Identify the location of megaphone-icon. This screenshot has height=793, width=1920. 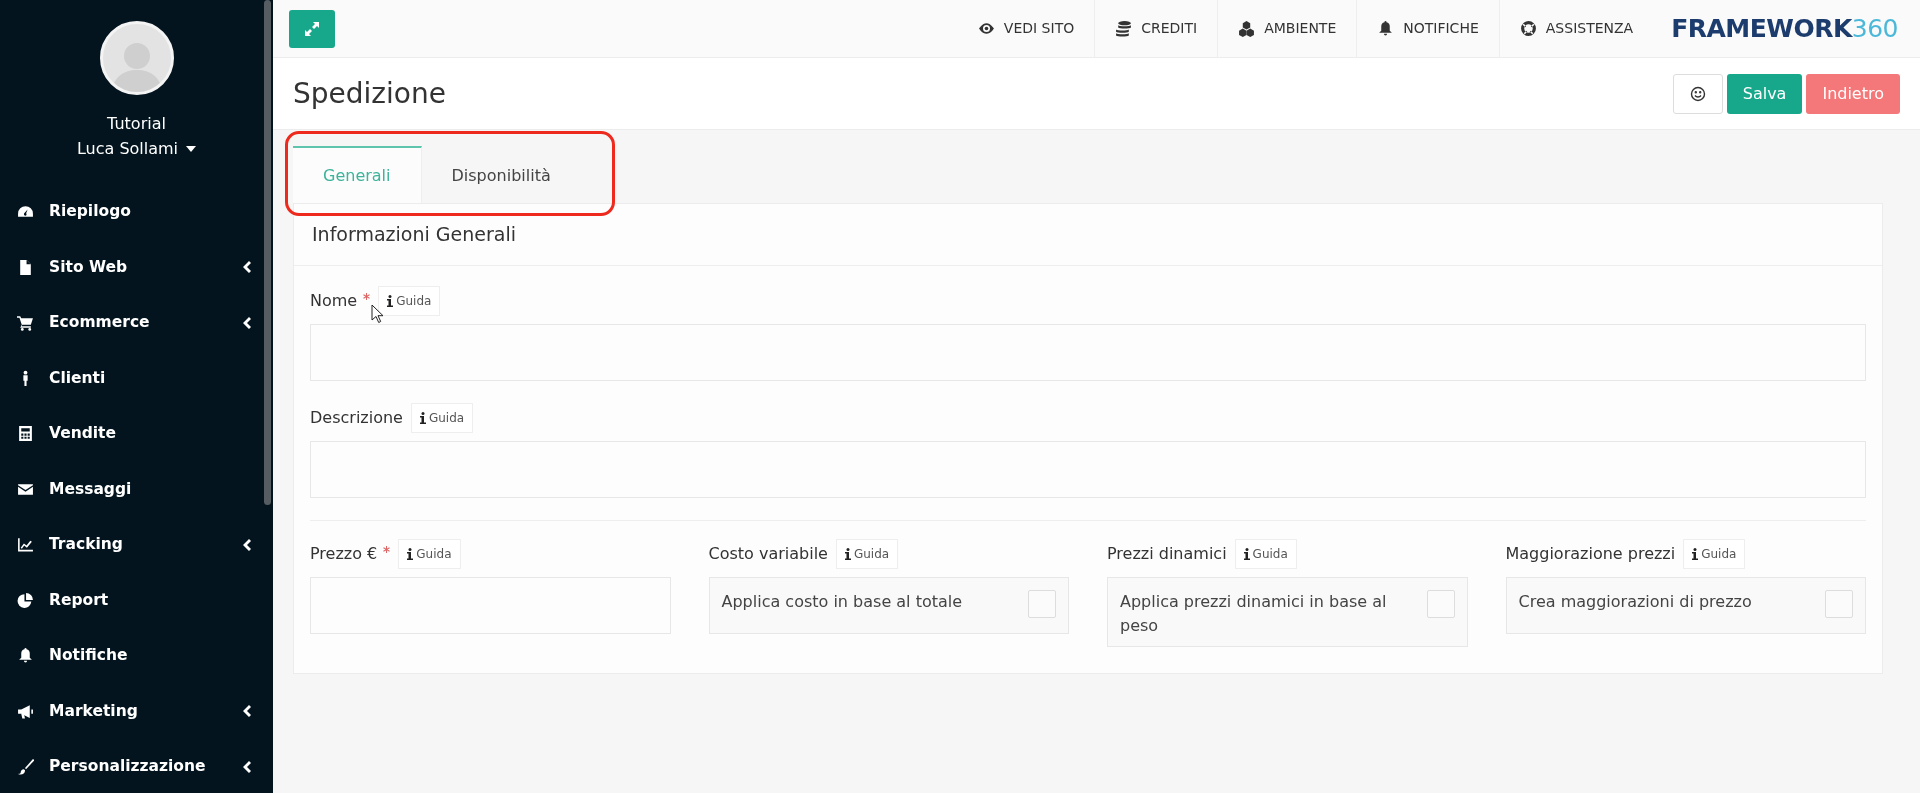
(25, 711).